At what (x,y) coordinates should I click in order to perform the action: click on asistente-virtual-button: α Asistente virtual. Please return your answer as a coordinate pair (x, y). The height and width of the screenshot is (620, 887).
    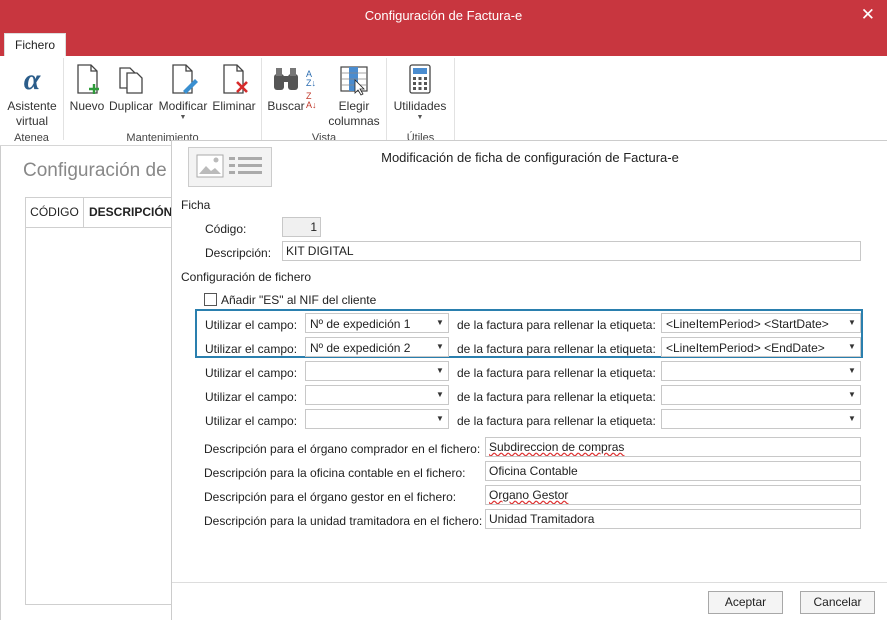
    Looking at the image, I should click on (32, 95).